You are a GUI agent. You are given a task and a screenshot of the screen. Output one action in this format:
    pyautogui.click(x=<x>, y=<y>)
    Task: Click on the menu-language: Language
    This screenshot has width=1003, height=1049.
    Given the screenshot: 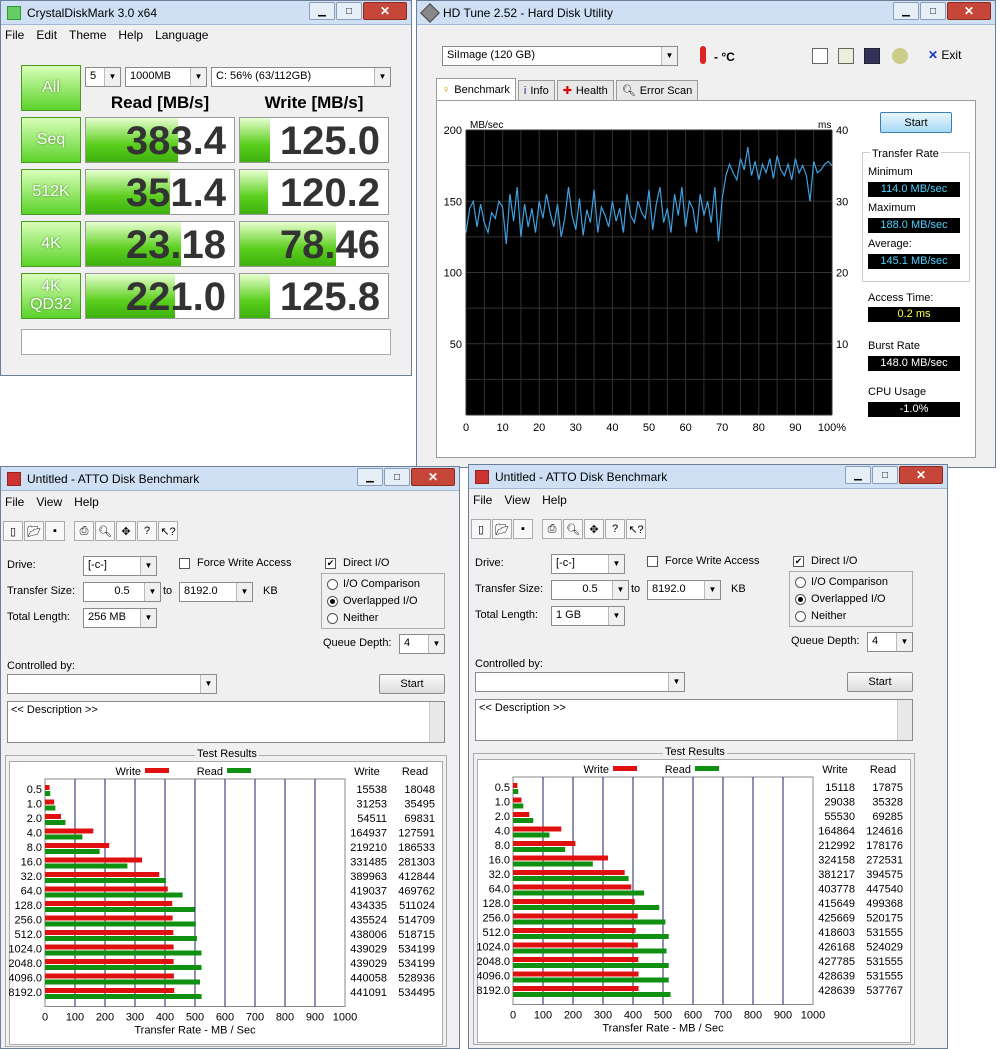 What is the action you would take?
    pyautogui.click(x=181, y=35)
    